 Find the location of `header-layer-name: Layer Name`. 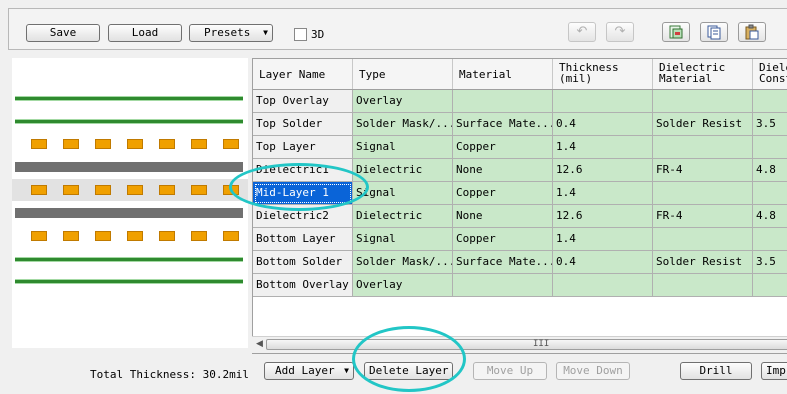

header-layer-name: Layer Name is located at coordinates (303, 74).